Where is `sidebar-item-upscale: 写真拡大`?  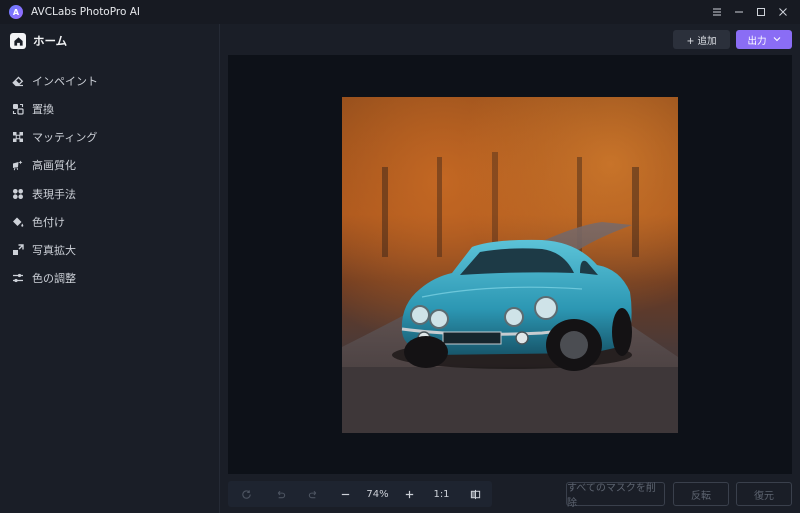
sidebar-item-upscale: 写真拡大 is located at coordinates (44, 250).